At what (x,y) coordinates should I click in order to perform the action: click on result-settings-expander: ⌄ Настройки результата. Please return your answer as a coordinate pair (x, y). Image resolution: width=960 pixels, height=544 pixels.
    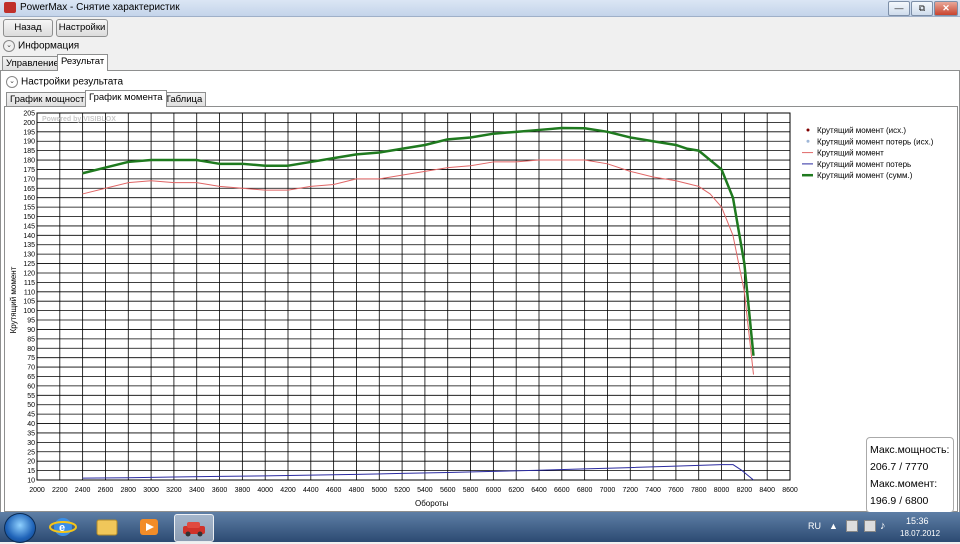
    Looking at the image, I should click on (64, 82).